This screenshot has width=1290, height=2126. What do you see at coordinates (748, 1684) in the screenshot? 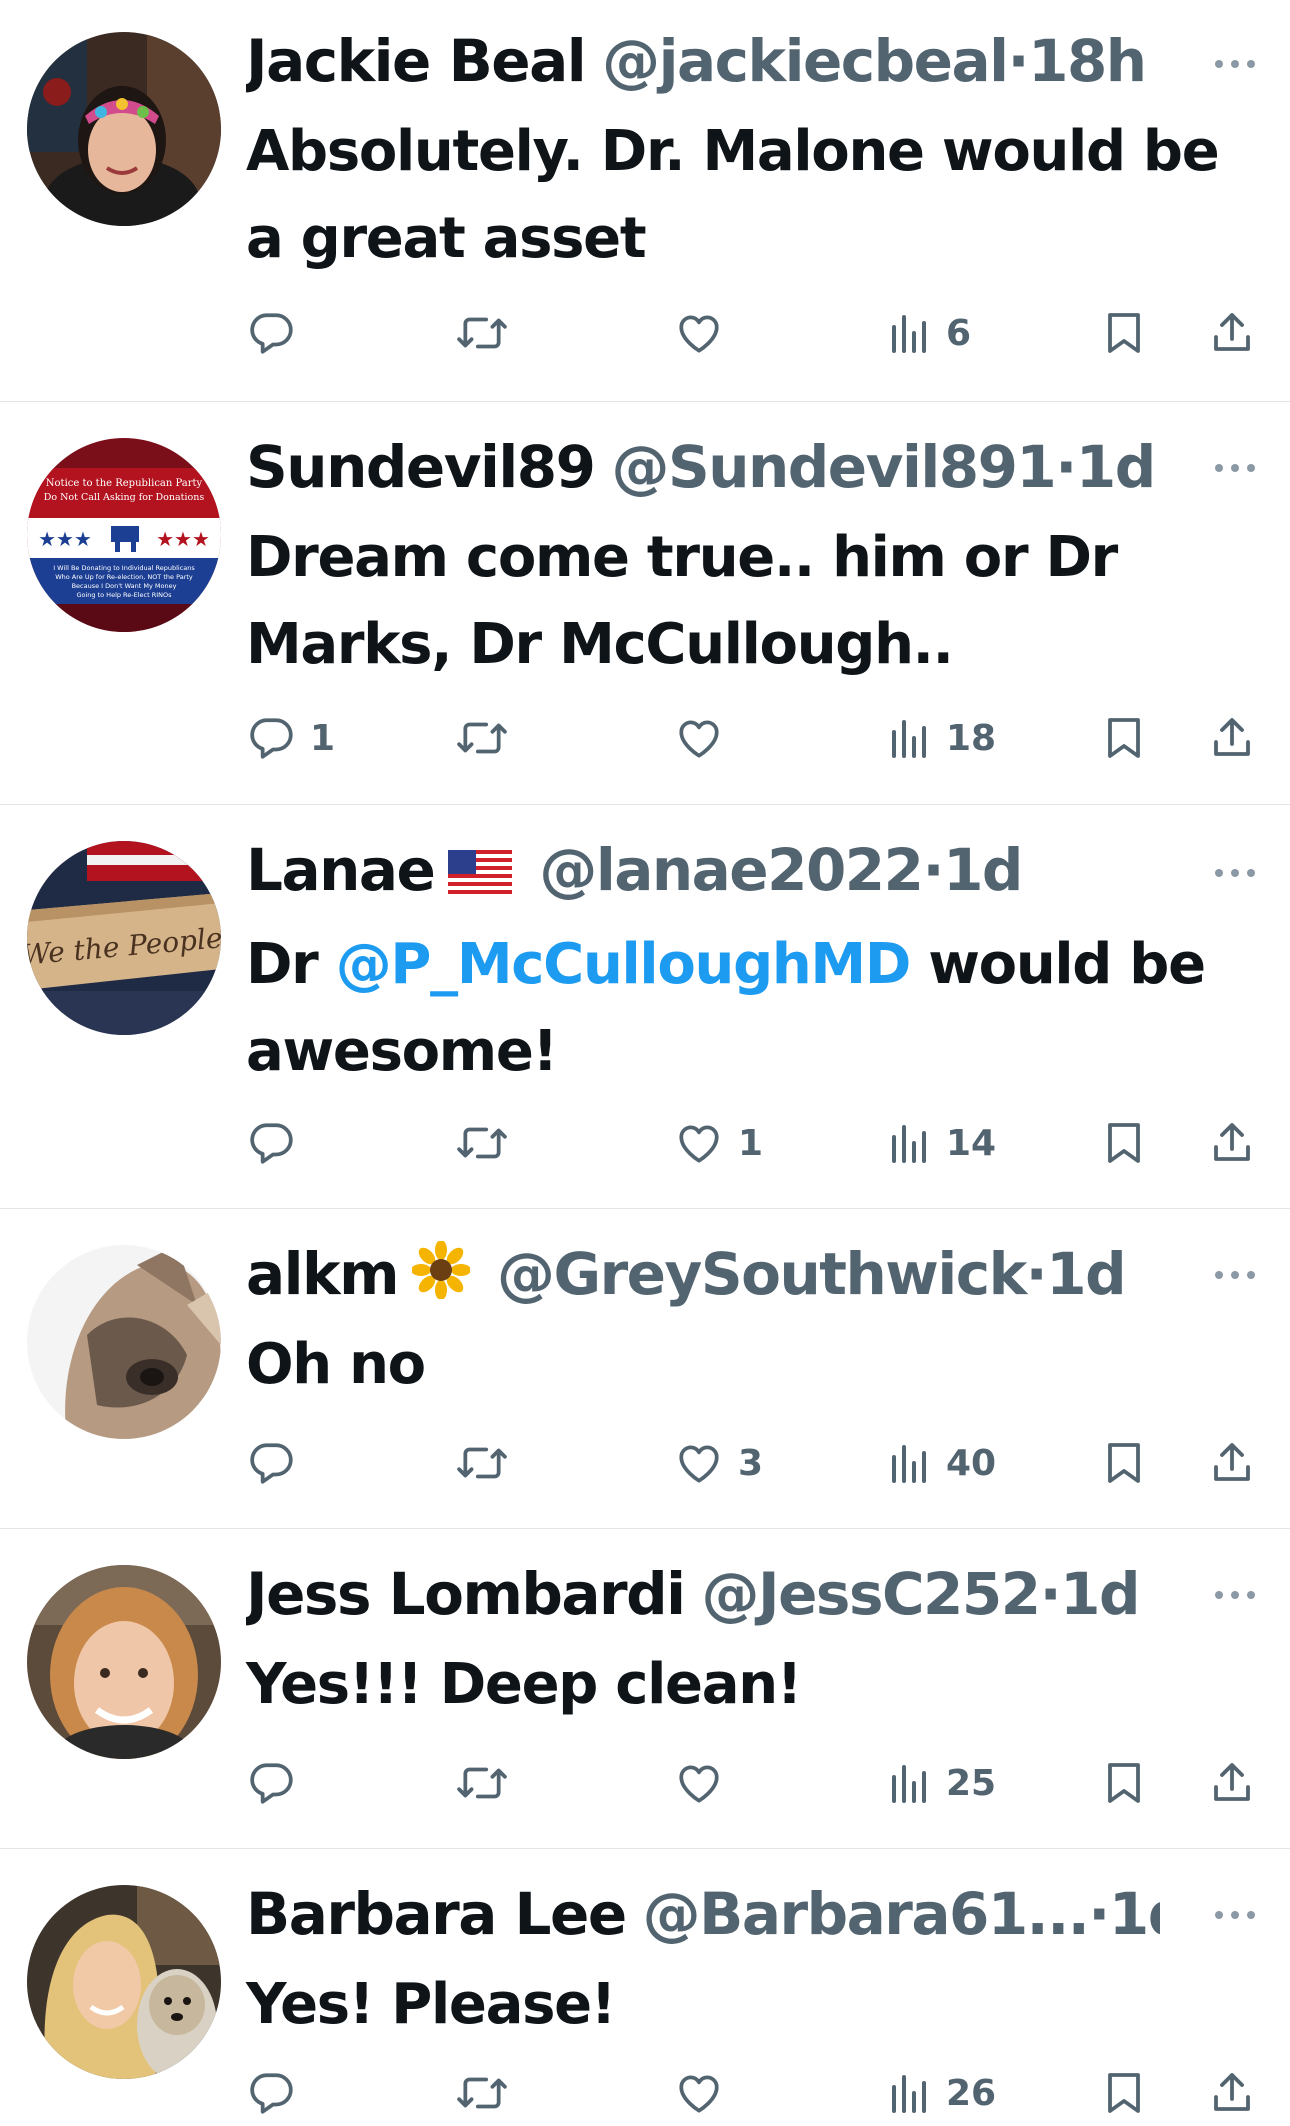
I see `tweet-text: Yes!!! Deep clean!` at bounding box center [748, 1684].